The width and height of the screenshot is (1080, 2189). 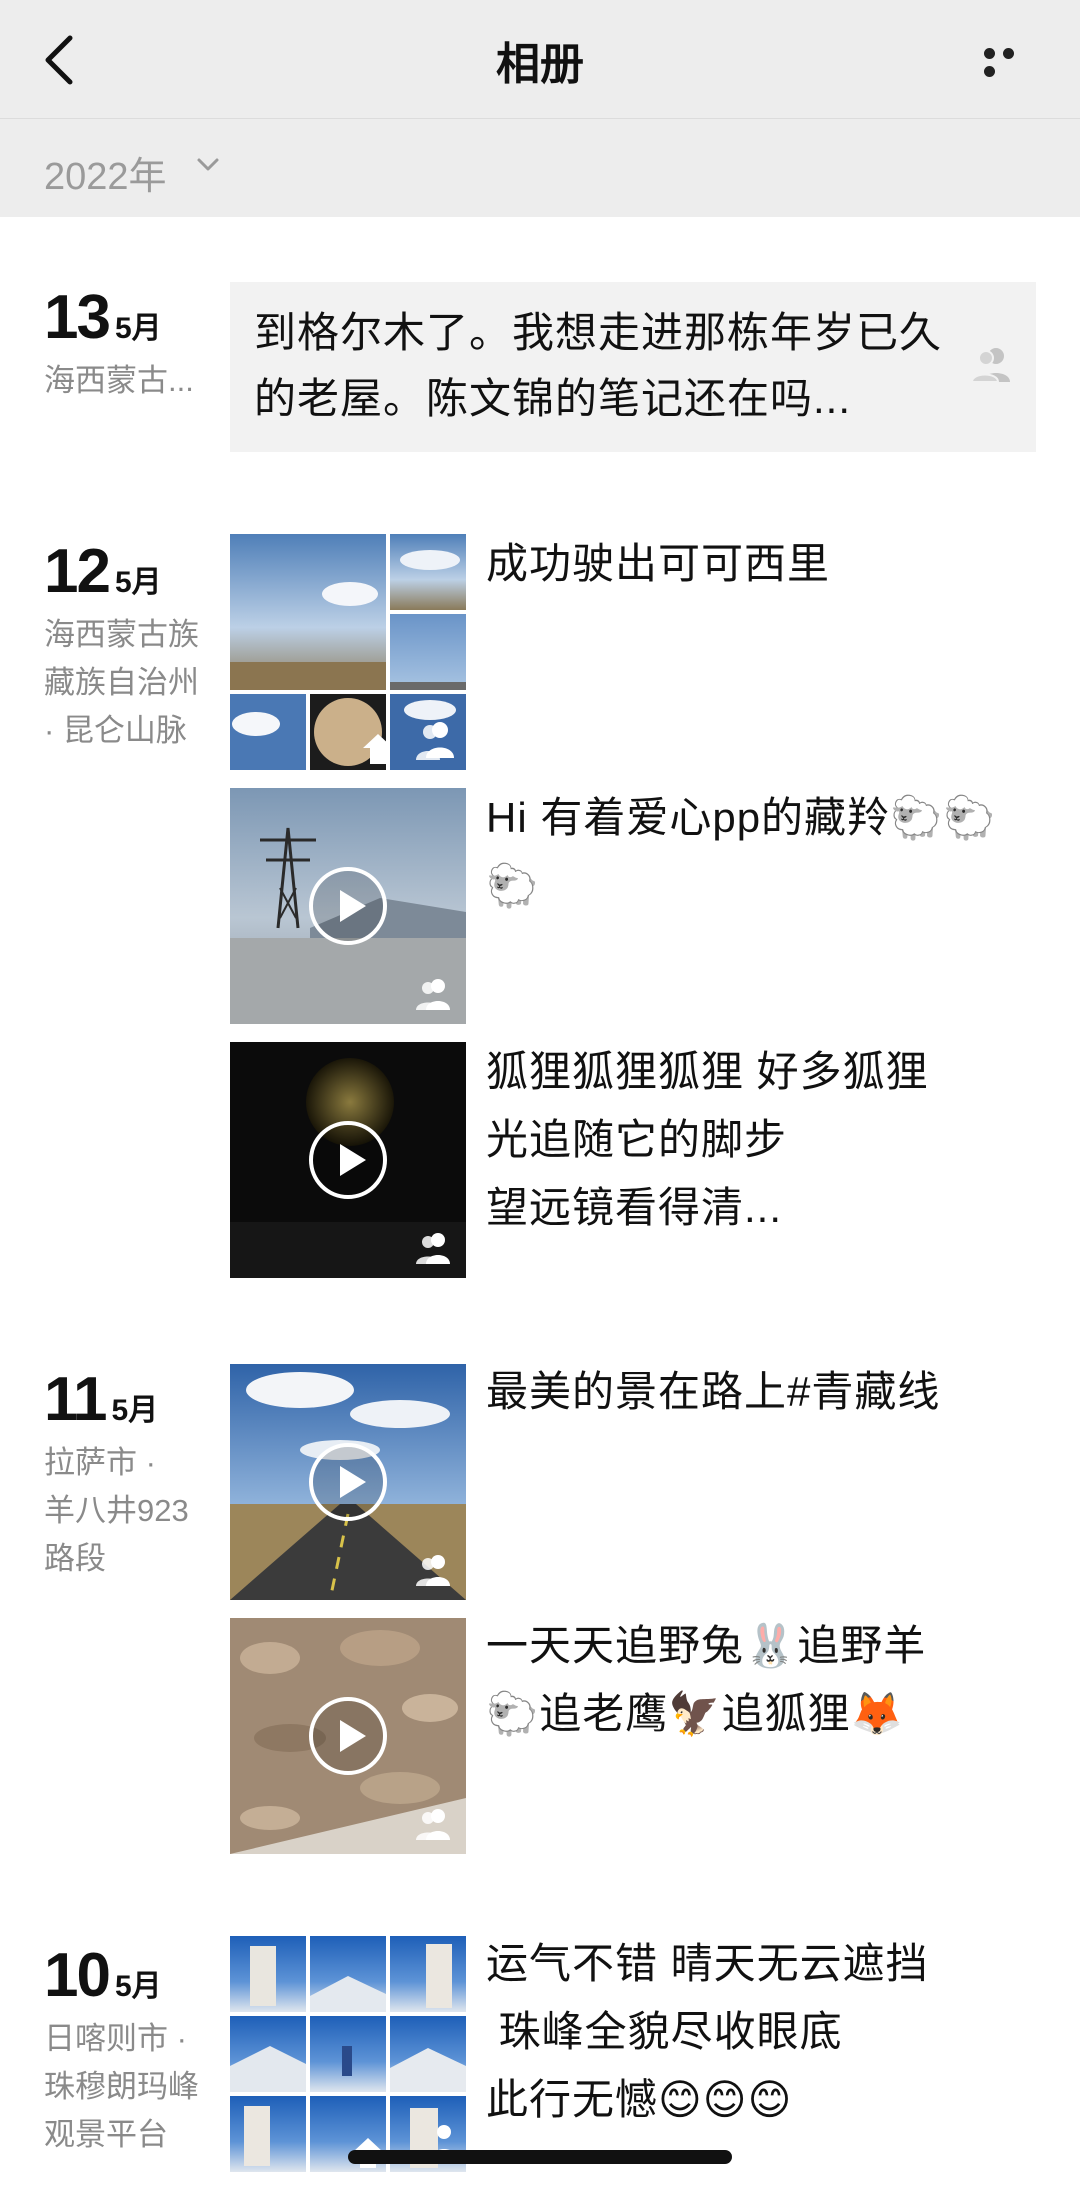 I want to click on chevron-down-icon, so click(x=208, y=164).